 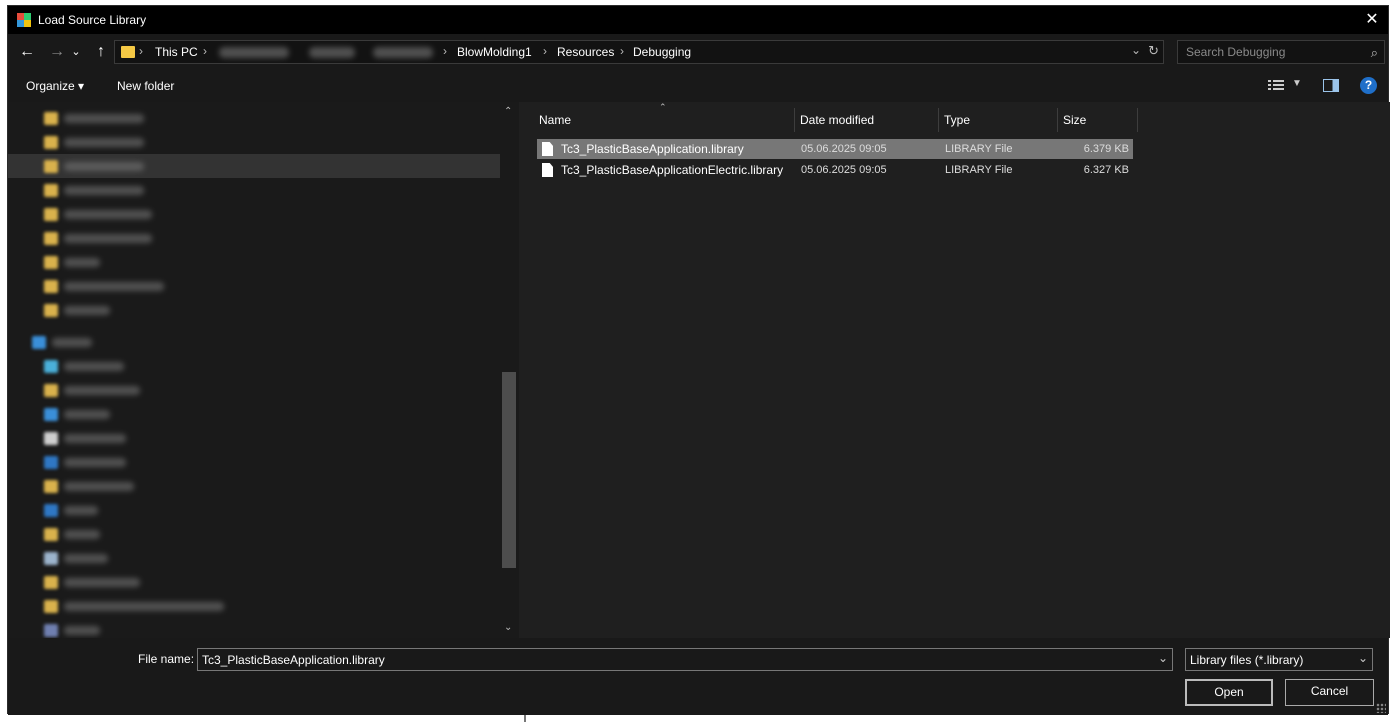 I want to click on file-name-combobox: ⌄, so click(x=685, y=659).